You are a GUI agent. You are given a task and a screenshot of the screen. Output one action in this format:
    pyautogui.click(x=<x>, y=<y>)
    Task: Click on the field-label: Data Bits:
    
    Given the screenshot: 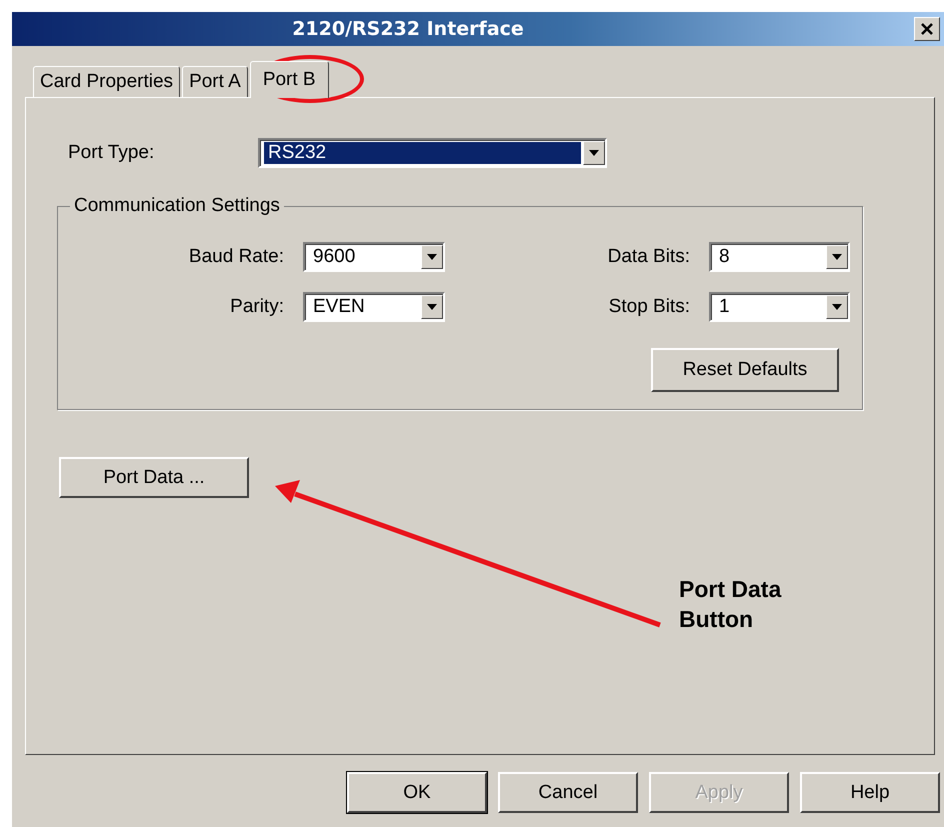 What is the action you would take?
    pyautogui.click(x=648, y=257)
    